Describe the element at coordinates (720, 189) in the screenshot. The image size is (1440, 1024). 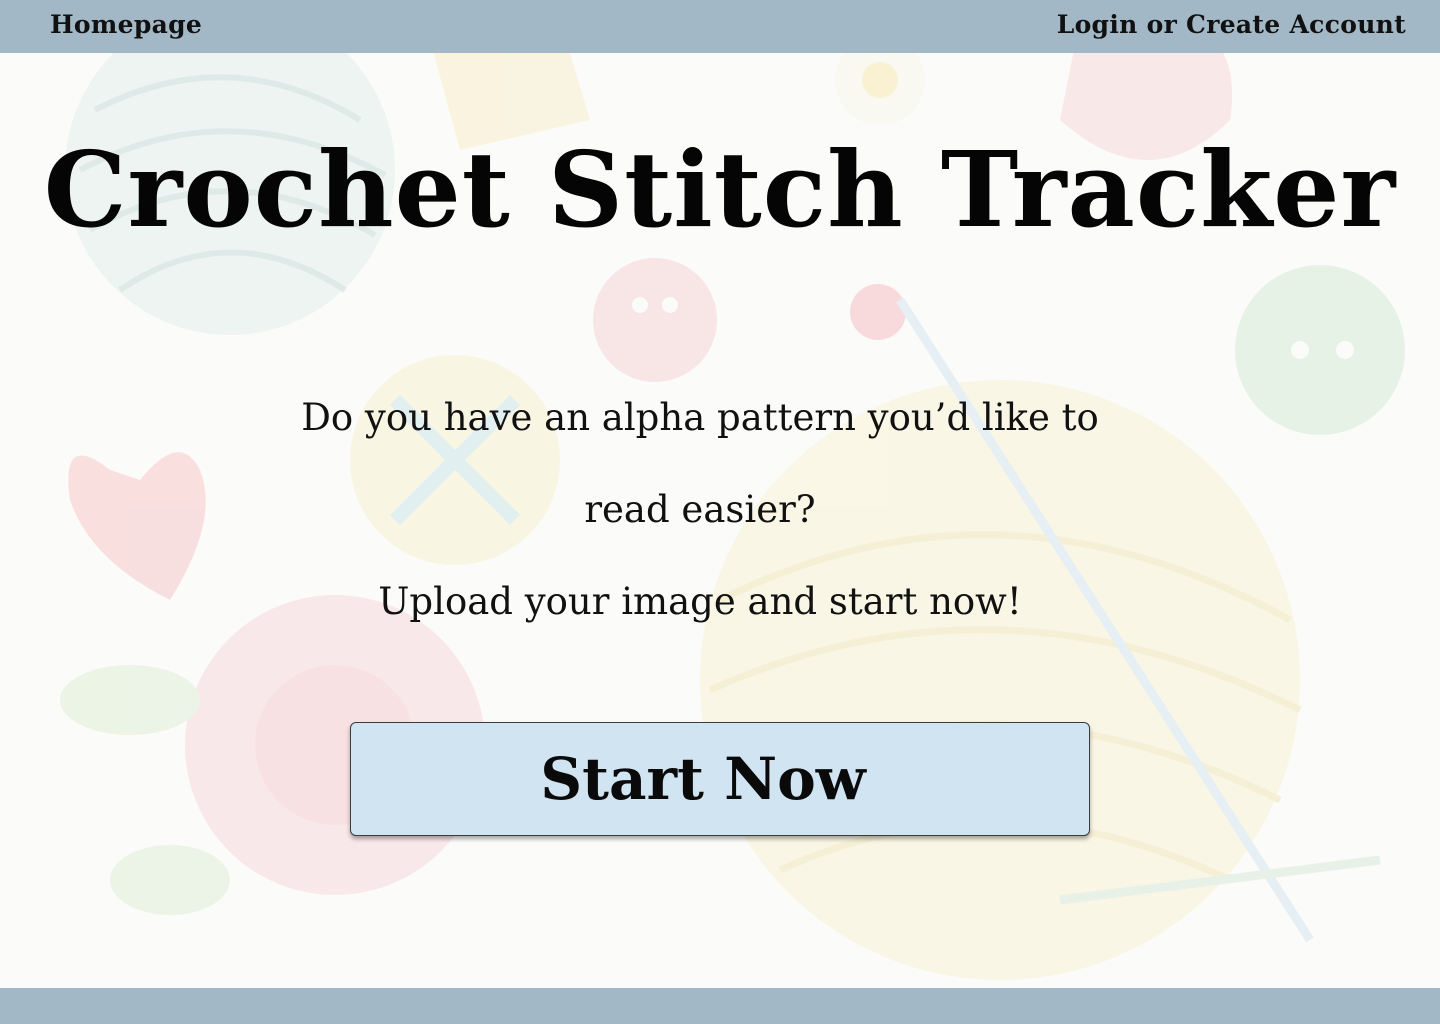
I see `page-title: Crochet Stitch Tracker` at that location.